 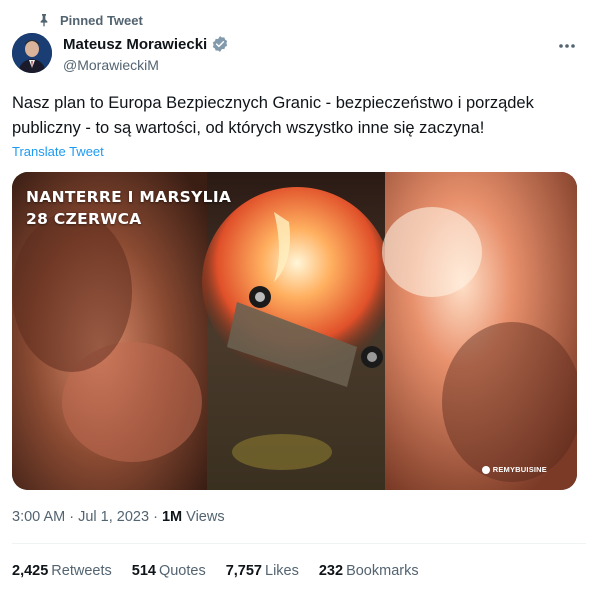 I want to click on caption-line-1: NANTERRE I MARSYLIA, so click(x=129, y=197).